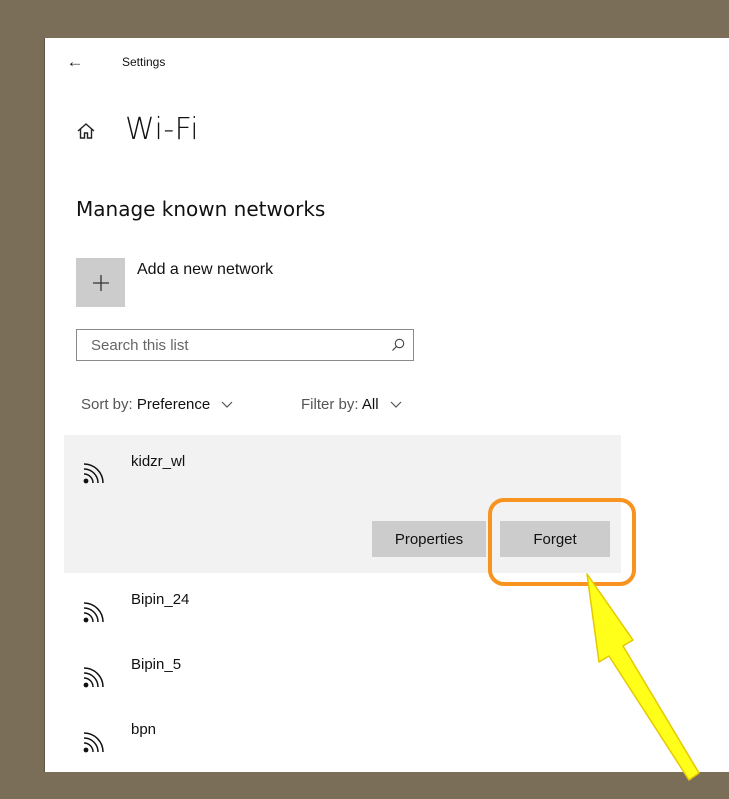 This screenshot has height=799, width=729. Describe the element at coordinates (205, 270) in the screenshot. I see `add-network-label: Add a new network` at that location.